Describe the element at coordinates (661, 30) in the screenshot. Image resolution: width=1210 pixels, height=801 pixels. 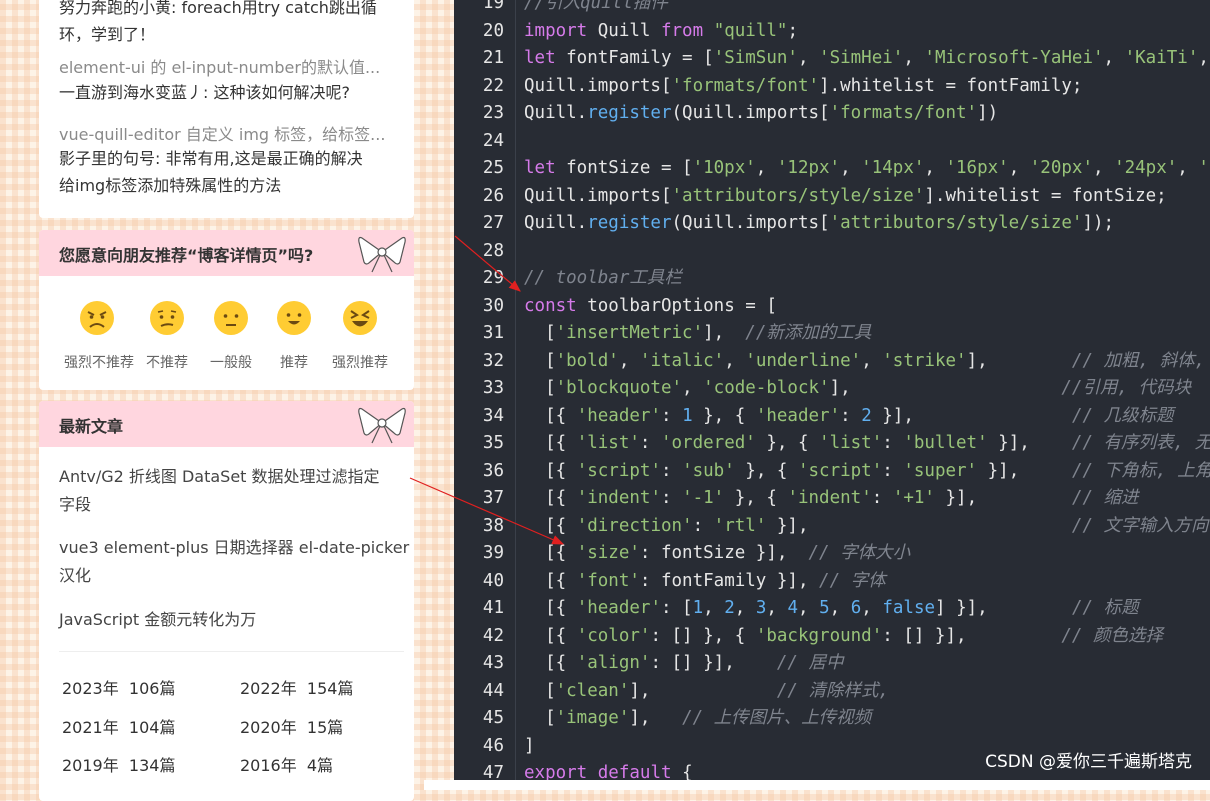
I see `code-text: import Quill from "quill";` at that location.